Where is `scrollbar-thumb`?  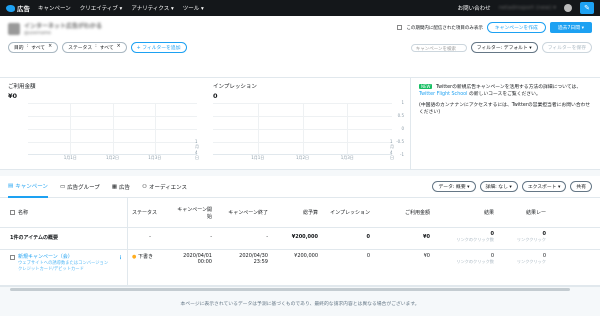
scrollbar-thumb is located at coordinates (290, 289).